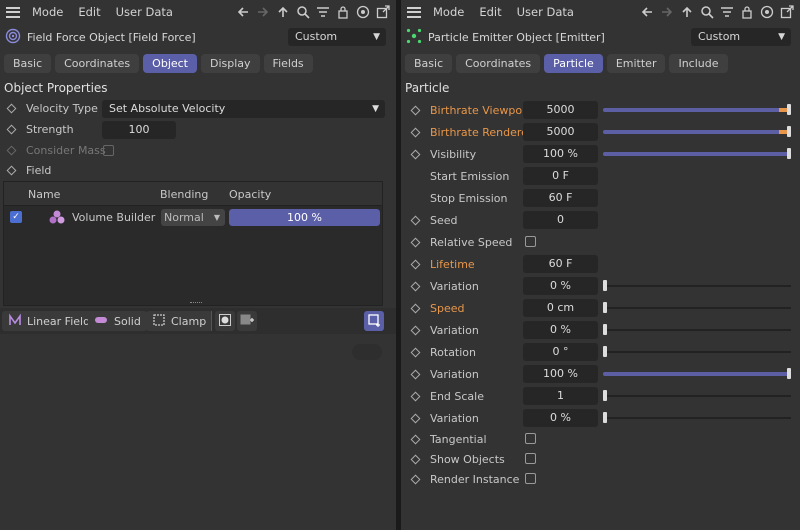 The height and width of the screenshot is (530, 800). I want to click on end-scale-slider, so click(697, 396).